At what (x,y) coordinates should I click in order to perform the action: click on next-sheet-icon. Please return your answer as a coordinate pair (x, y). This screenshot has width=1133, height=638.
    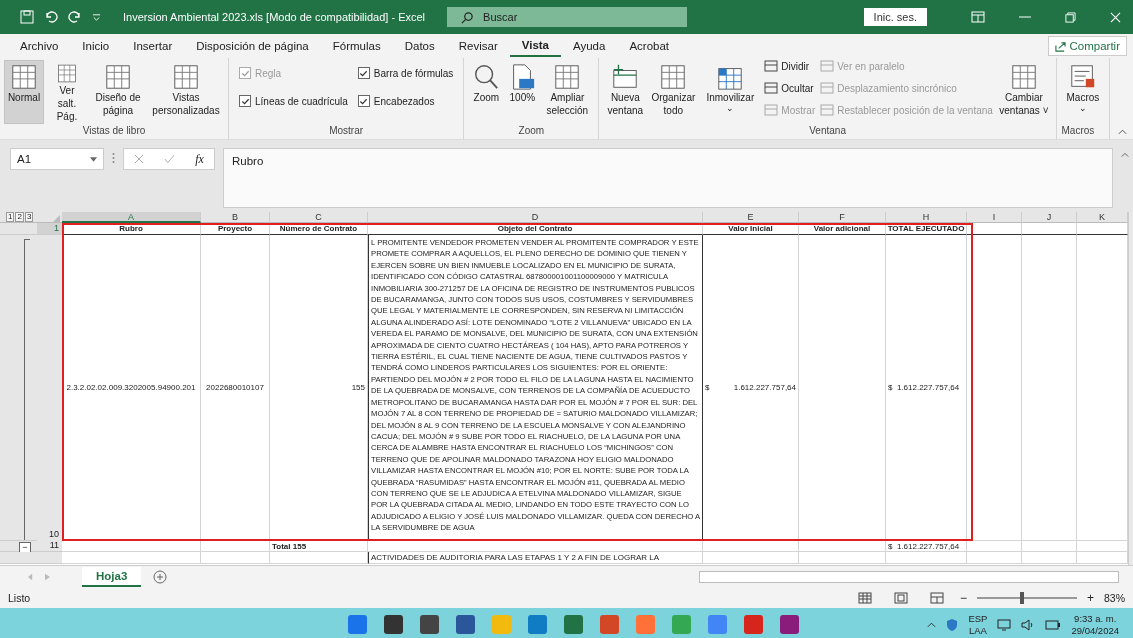
    Looking at the image, I should click on (47, 577).